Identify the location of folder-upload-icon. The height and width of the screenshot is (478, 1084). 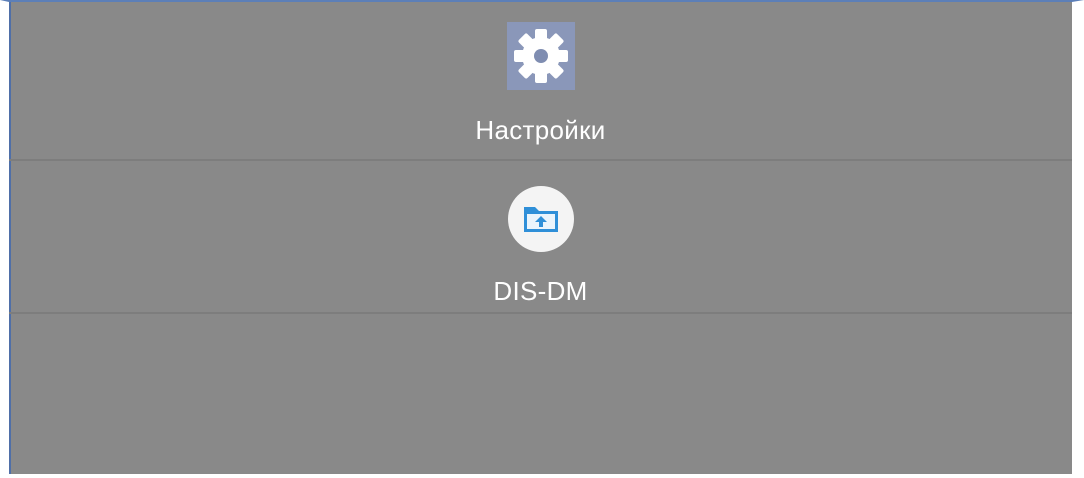
(540, 219).